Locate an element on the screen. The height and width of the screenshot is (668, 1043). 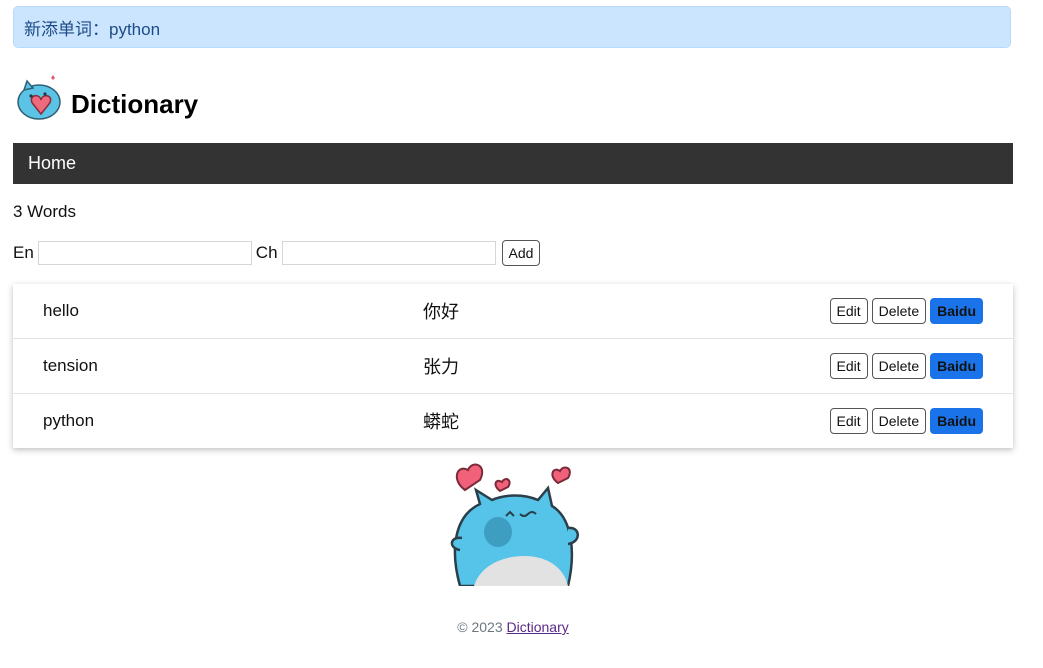
flash-text: 新添单词：python is located at coordinates (92, 29).